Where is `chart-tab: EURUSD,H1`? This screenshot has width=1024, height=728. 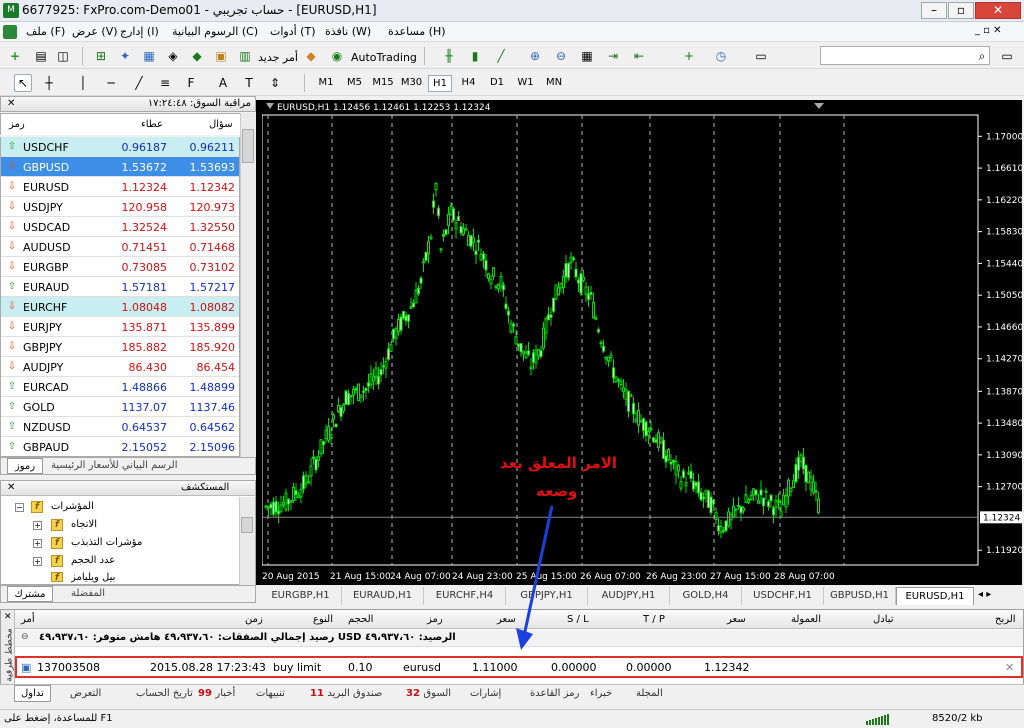
chart-tab: EURUSD,H1 is located at coordinates (935, 596).